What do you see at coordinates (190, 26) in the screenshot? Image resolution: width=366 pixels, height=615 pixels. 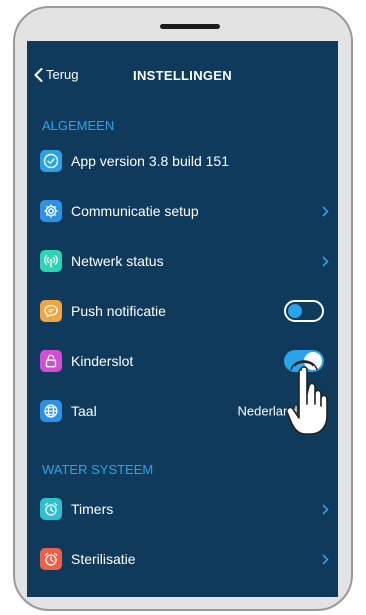 I see `phone-speaker` at bounding box center [190, 26].